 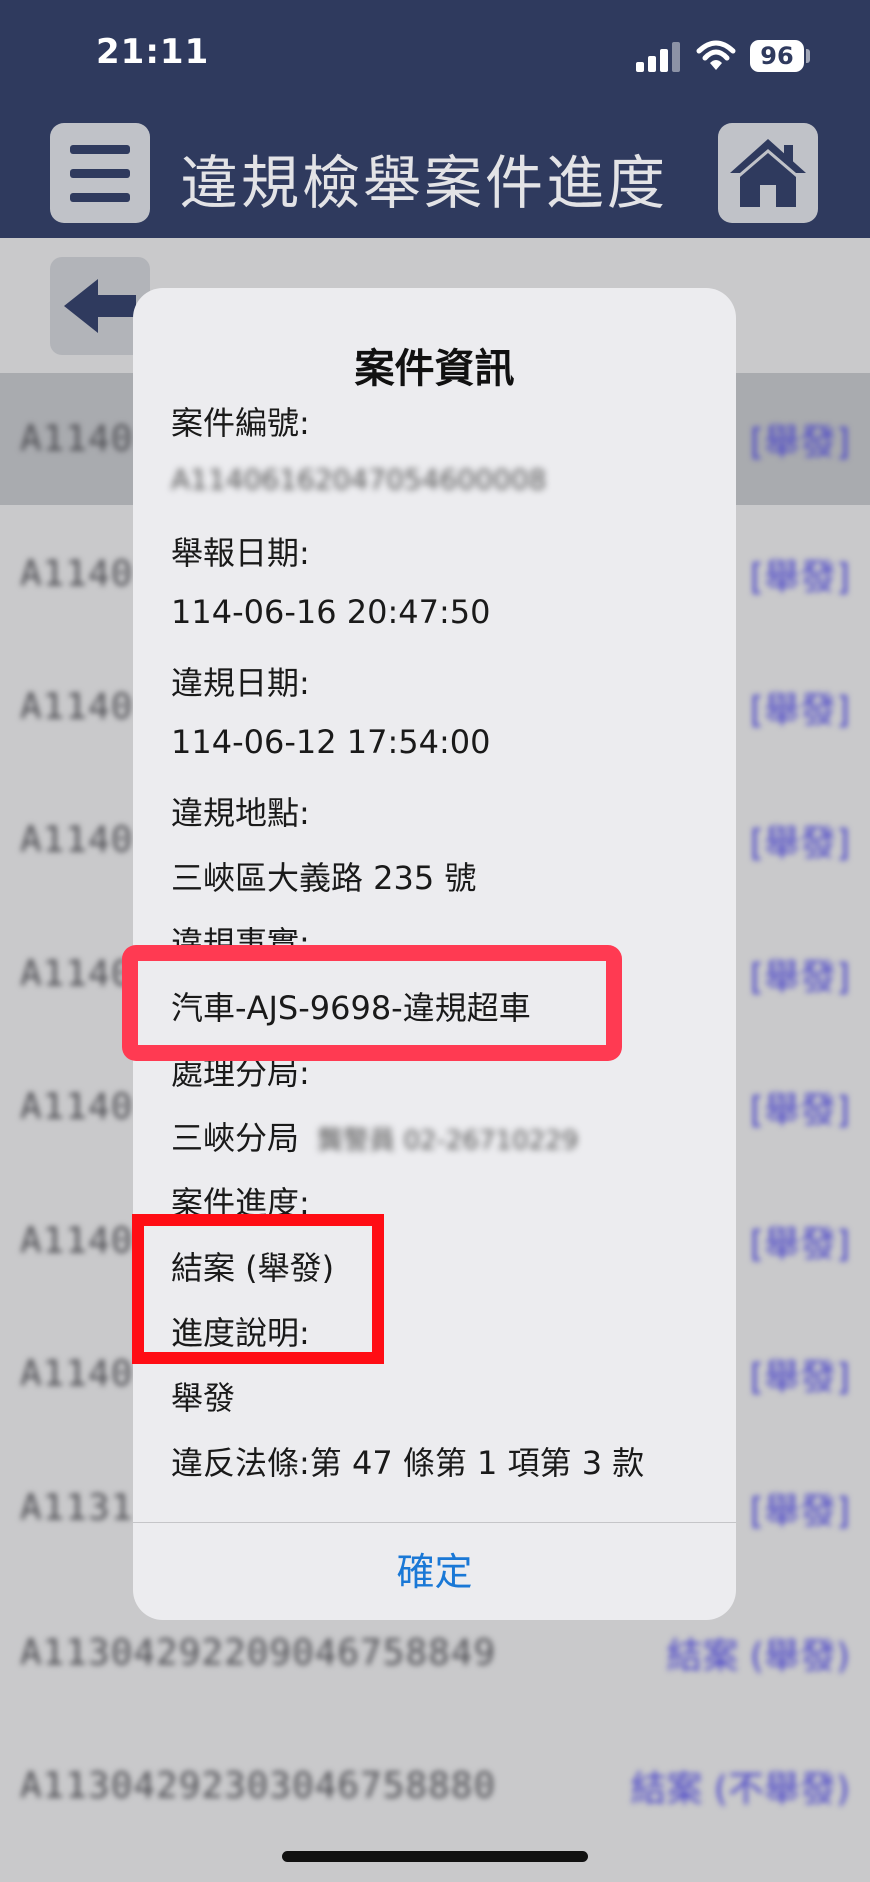 I want to click on violation-date-value: 114-06-12 17:54:00, so click(x=331, y=742).